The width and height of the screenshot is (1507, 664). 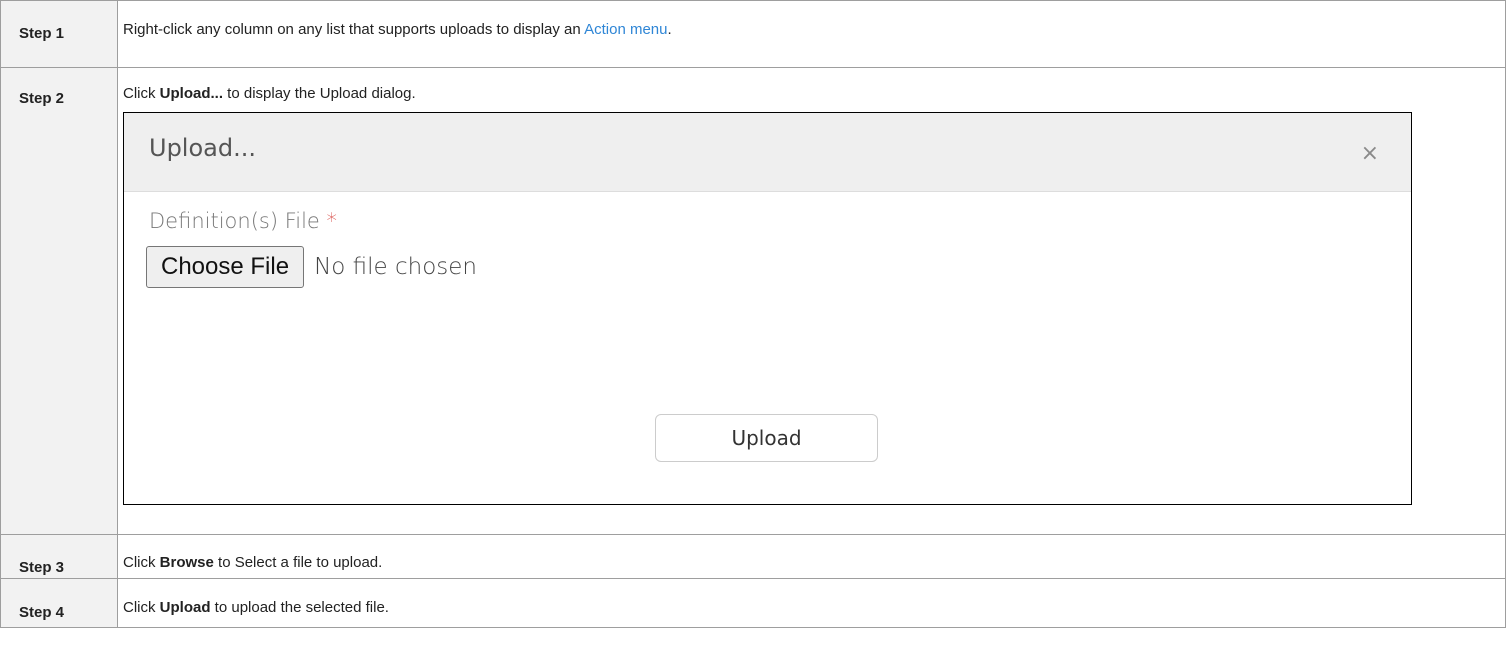 I want to click on step-text-bold: Upload, so click(x=185, y=607).